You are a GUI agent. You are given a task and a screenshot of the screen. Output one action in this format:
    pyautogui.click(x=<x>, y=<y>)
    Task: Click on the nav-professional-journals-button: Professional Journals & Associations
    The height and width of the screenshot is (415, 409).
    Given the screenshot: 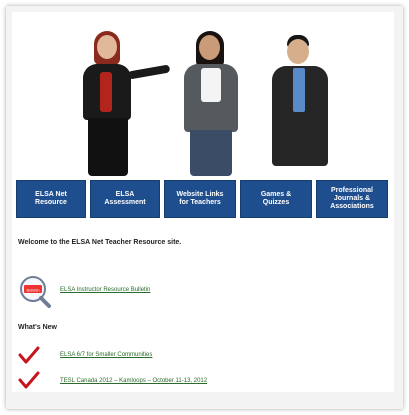 What is the action you would take?
    pyautogui.click(x=352, y=199)
    